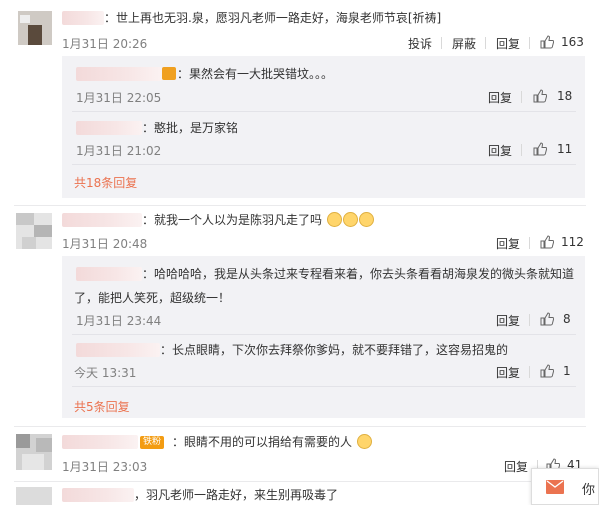  I want to click on reply-time: 今天 13:31, so click(105, 373).